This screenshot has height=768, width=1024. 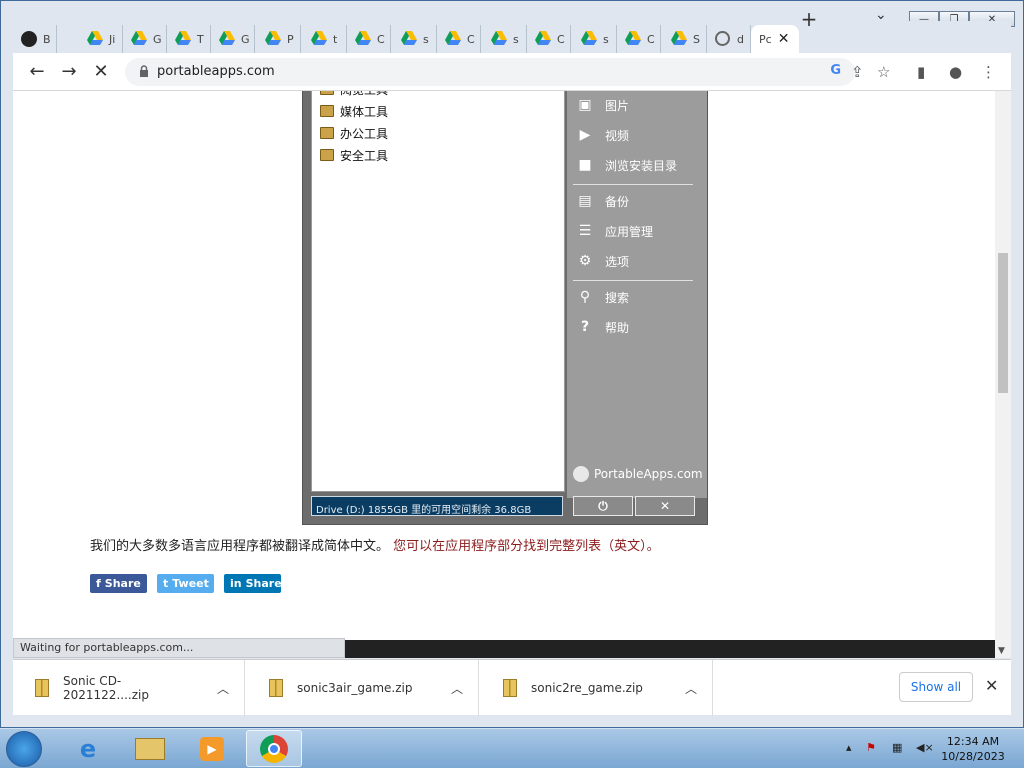 I want to click on network-icon: ▦, so click(x=897, y=747).